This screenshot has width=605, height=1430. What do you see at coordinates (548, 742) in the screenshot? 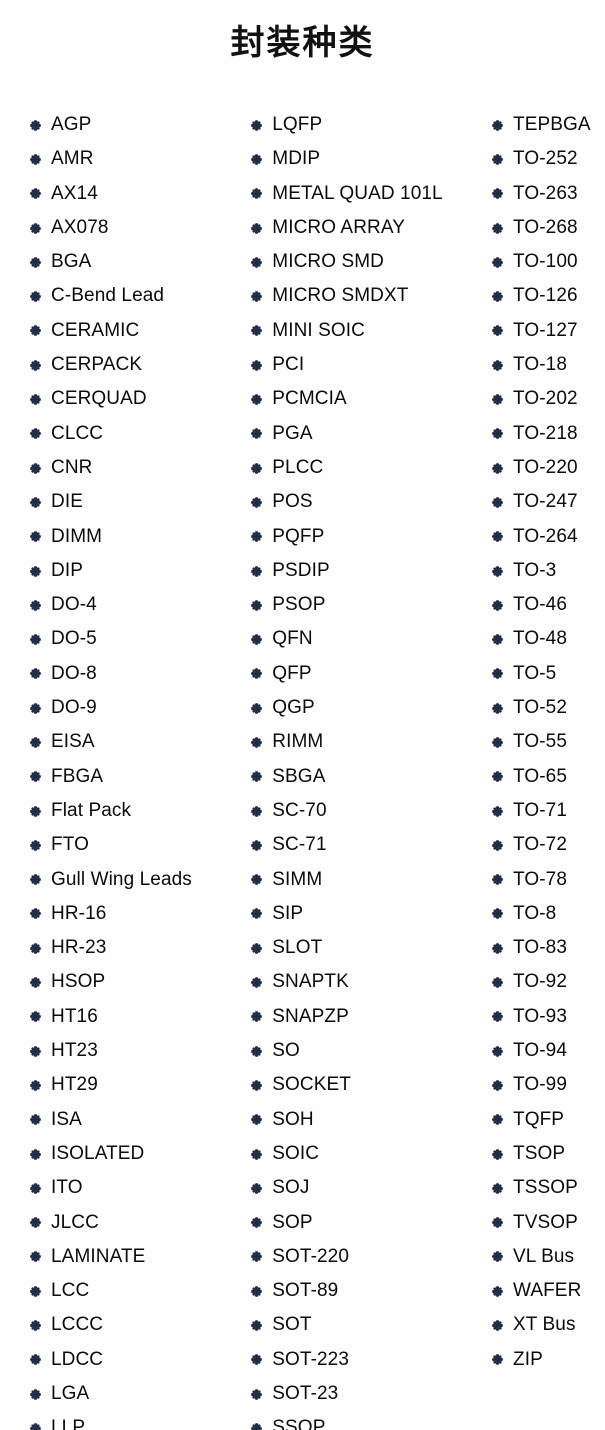
I see `list-item: TO-55` at bounding box center [548, 742].